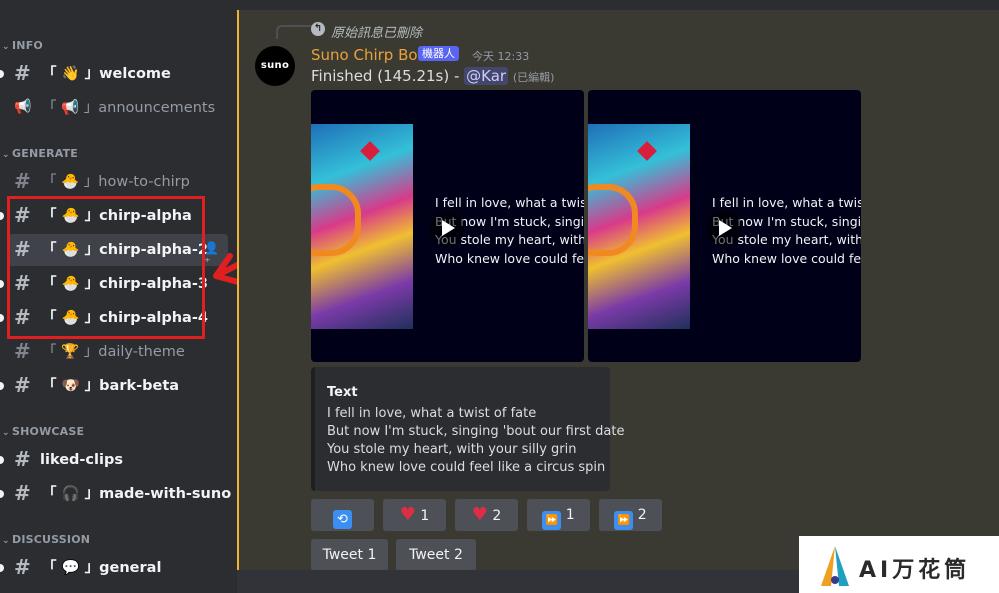 Image resolution: width=999 pixels, height=593 pixels. I want to click on channel-daily-theme: # 「 🏆 」daily-theme, so click(114, 352).